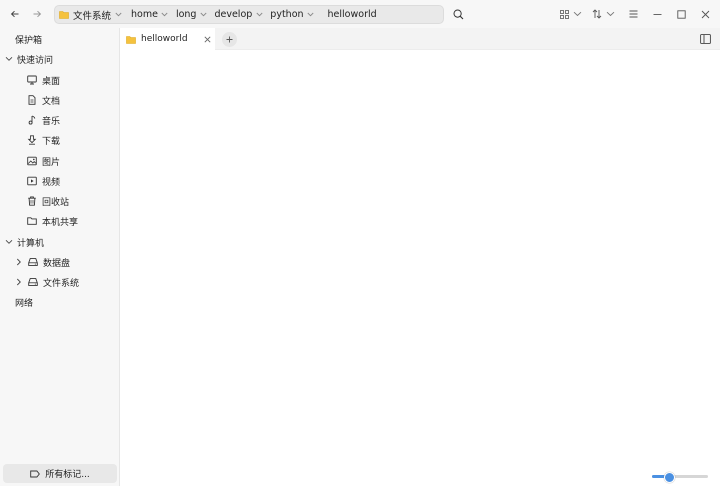 This screenshot has height=486, width=720. What do you see at coordinates (32, 201) in the screenshot?
I see `trash-icon` at bounding box center [32, 201].